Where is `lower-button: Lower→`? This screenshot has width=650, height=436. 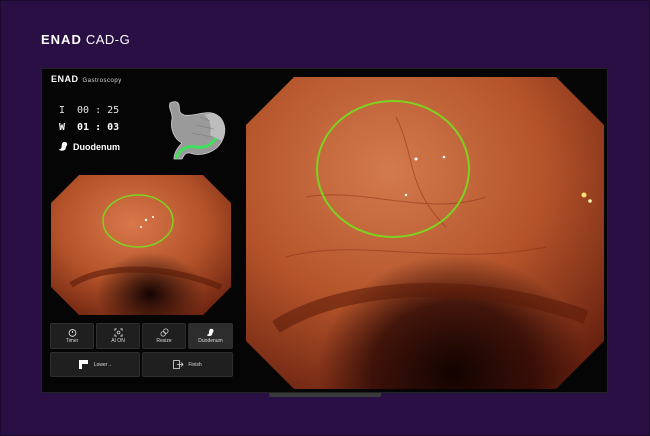 lower-button: Lower→ is located at coordinates (95, 364).